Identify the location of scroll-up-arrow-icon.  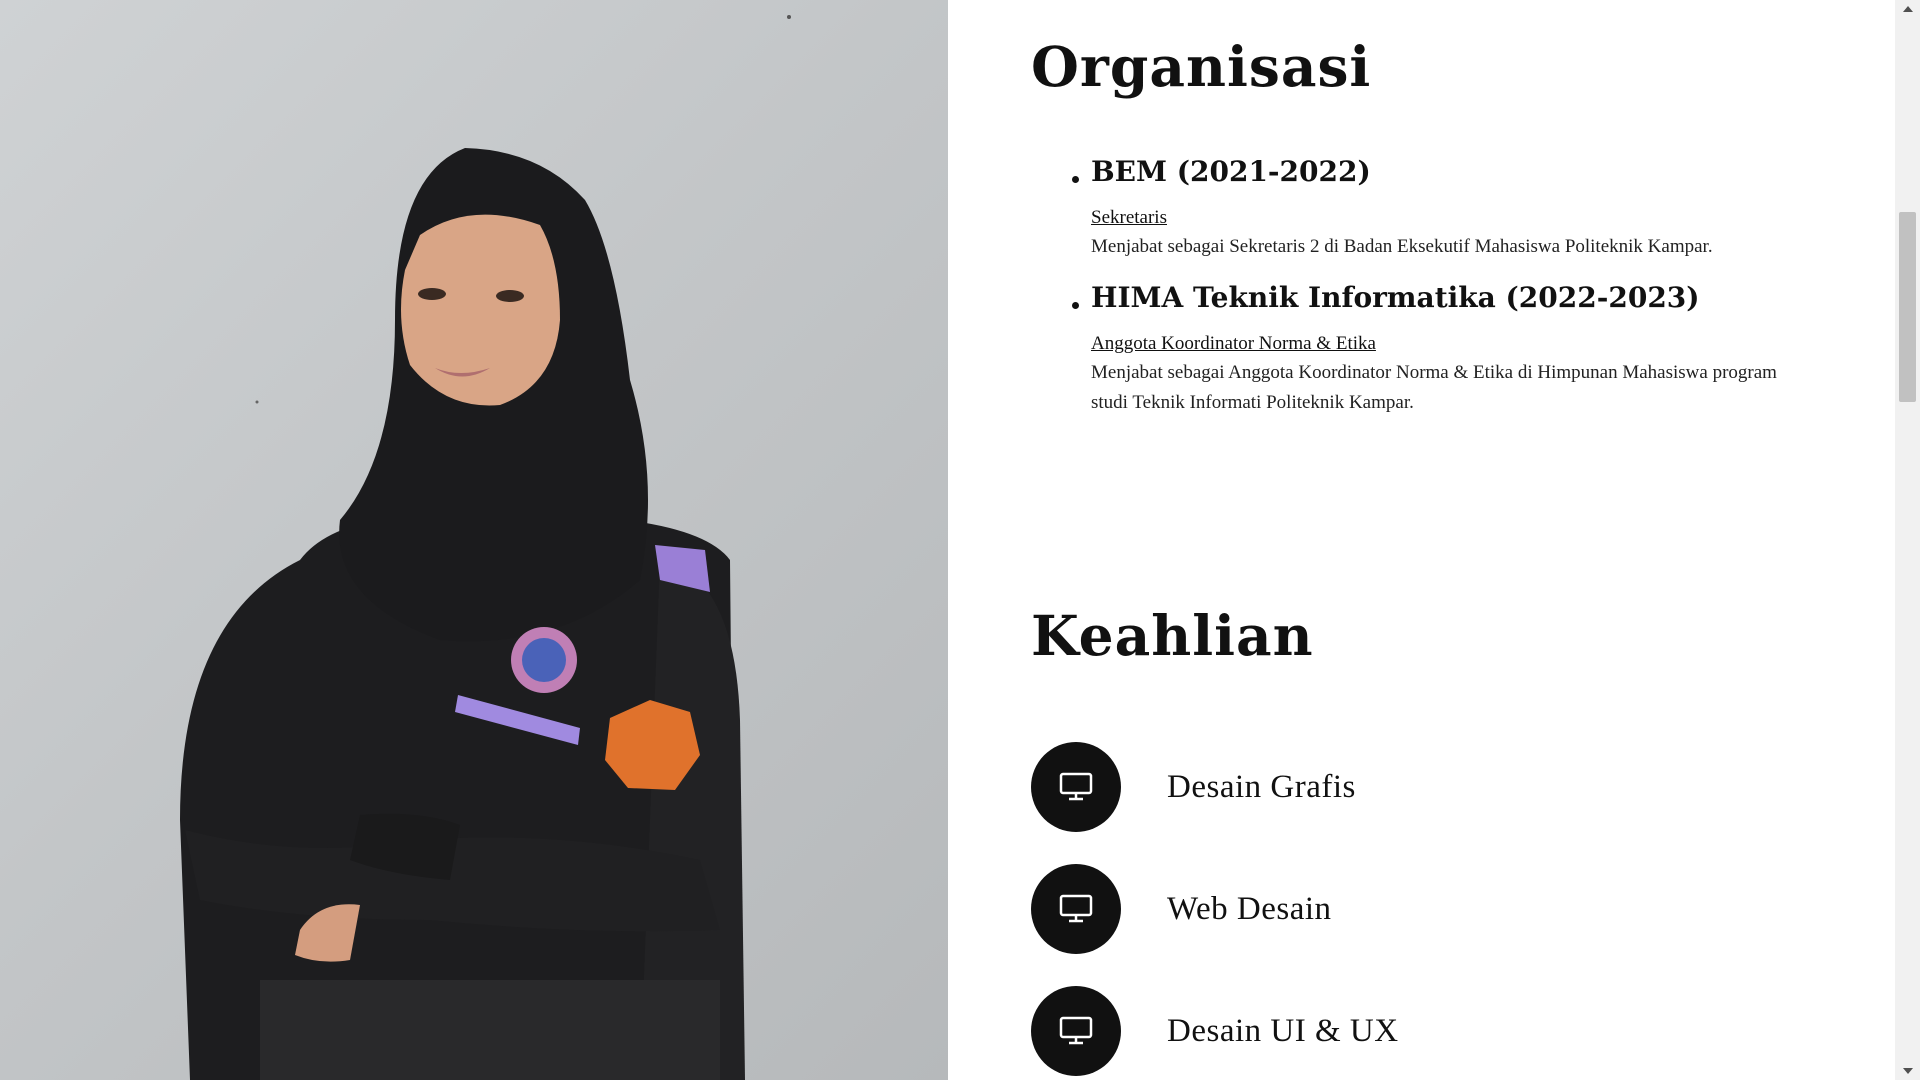
(1908, 9).